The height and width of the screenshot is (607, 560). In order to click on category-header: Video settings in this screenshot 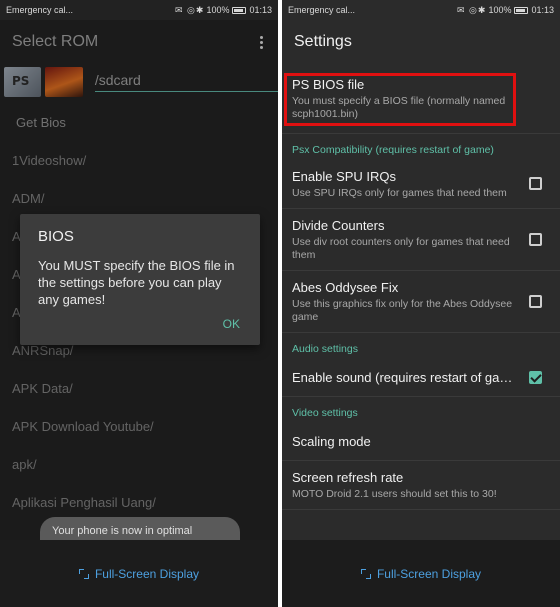, I will do `click(325, 413)`.